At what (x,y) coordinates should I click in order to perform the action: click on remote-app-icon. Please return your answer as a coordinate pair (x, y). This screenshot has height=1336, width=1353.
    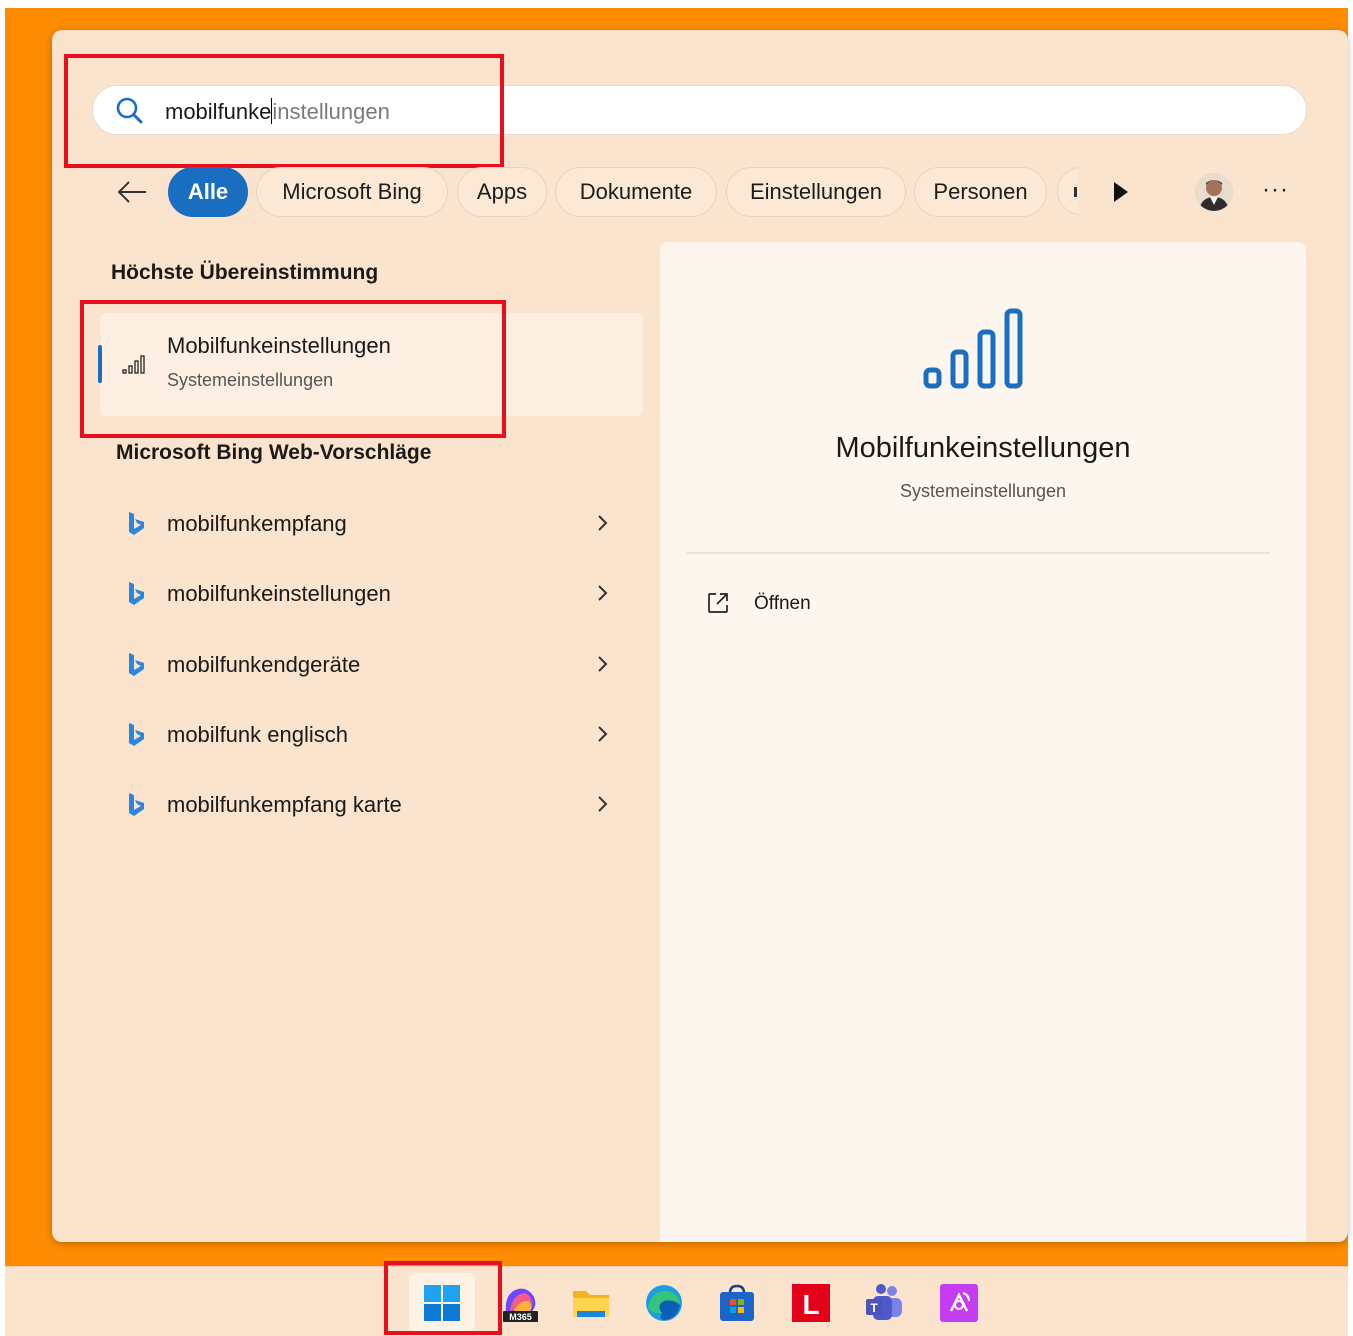
    Looking at the image, I should click on (959, 1303).